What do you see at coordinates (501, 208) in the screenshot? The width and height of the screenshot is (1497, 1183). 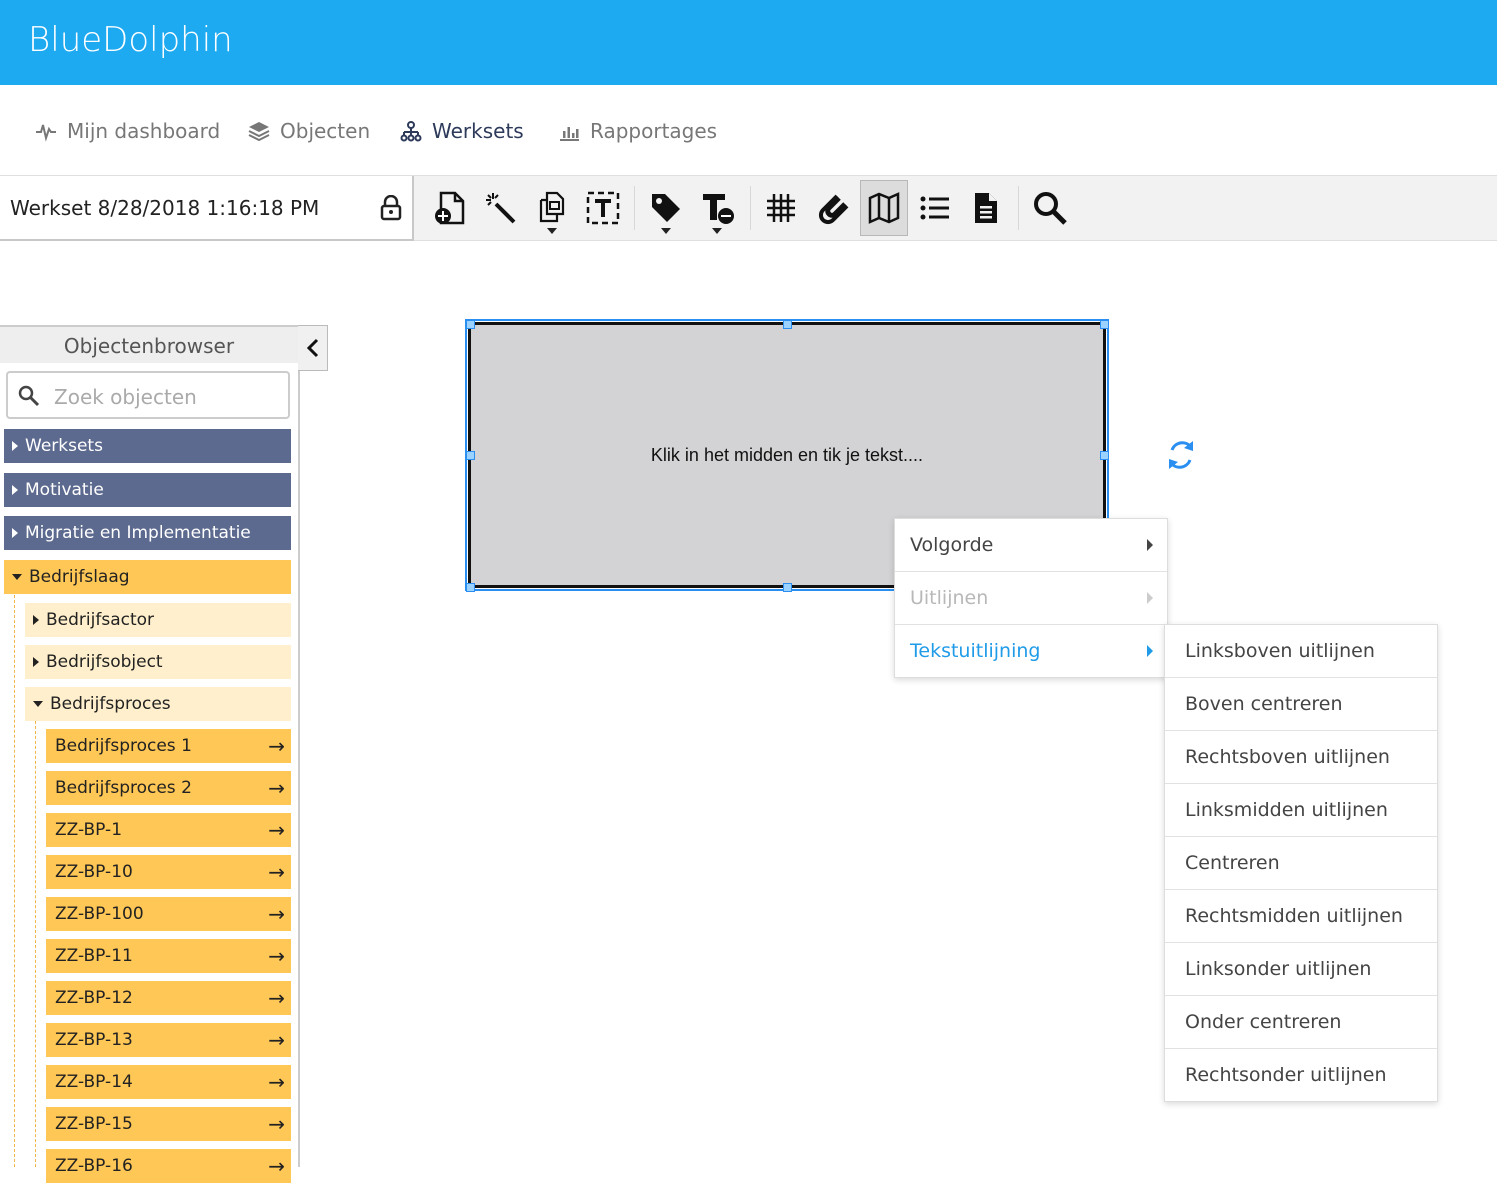 I see `magic-wand-button` at bounding box center [501, 208].